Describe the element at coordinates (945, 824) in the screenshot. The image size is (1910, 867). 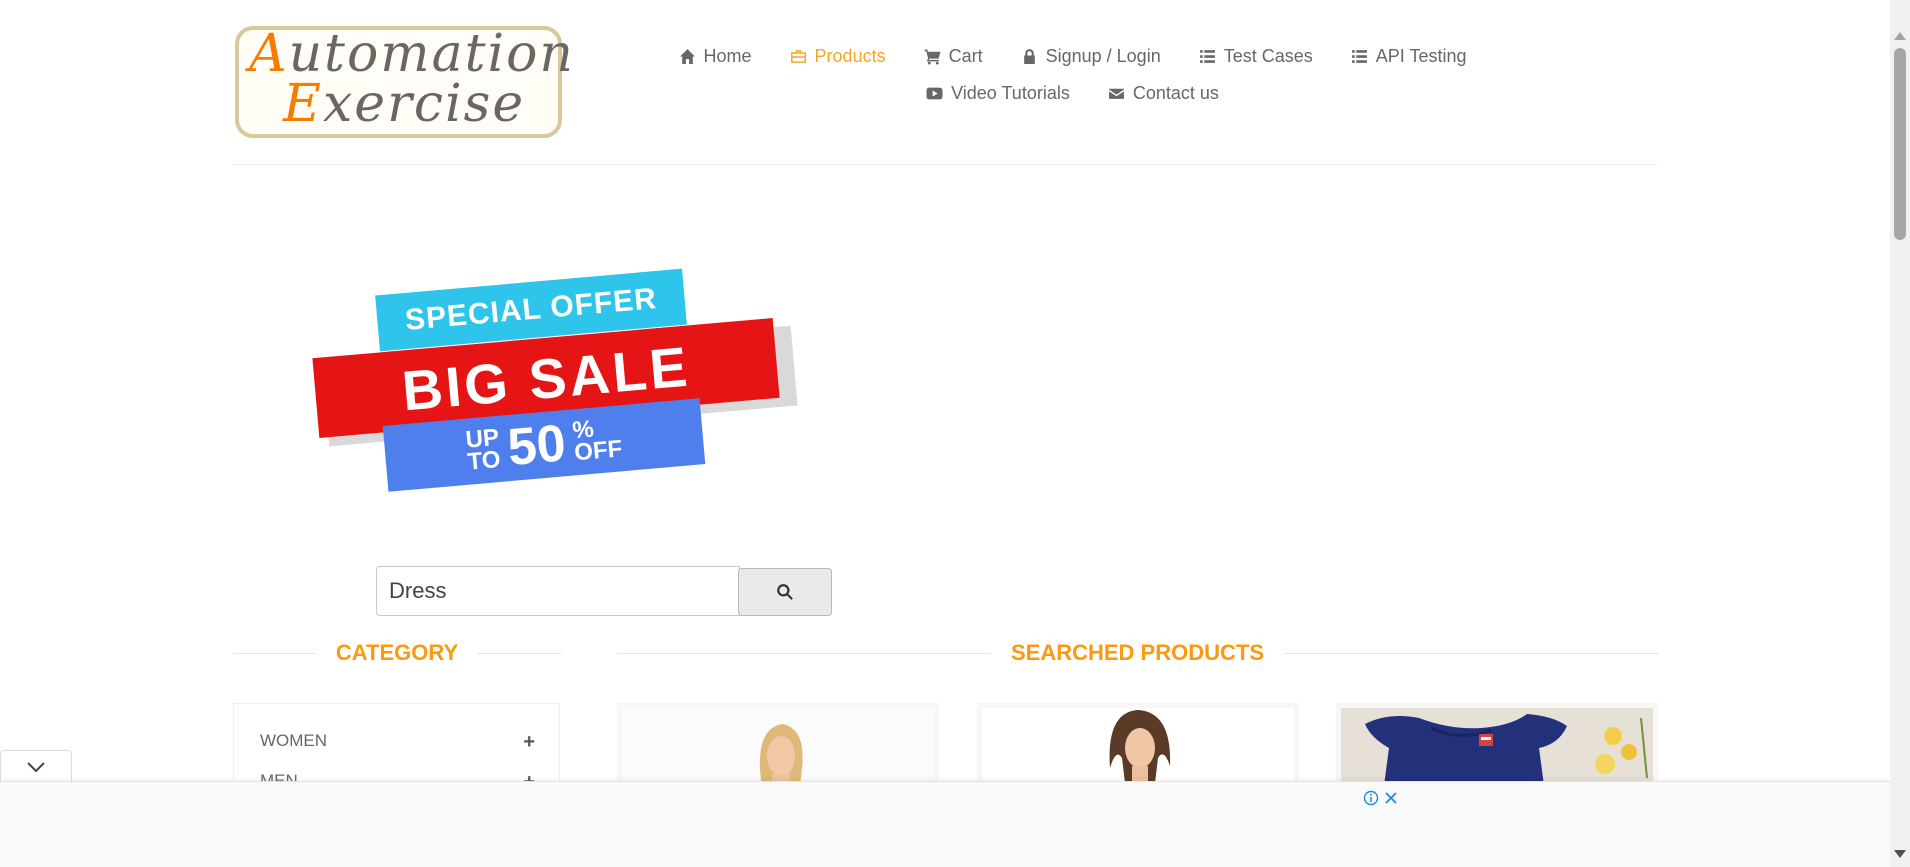
I see `ad-banner` at that location.